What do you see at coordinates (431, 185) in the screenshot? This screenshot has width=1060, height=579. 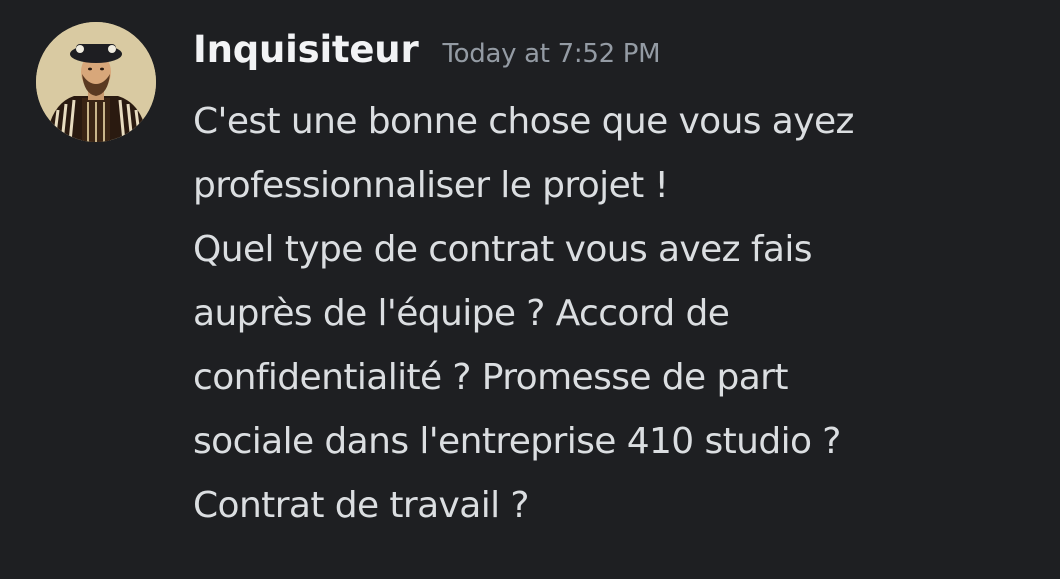 I see `message-line: professionnaliser le projet !` at bounding box center [431, 185].